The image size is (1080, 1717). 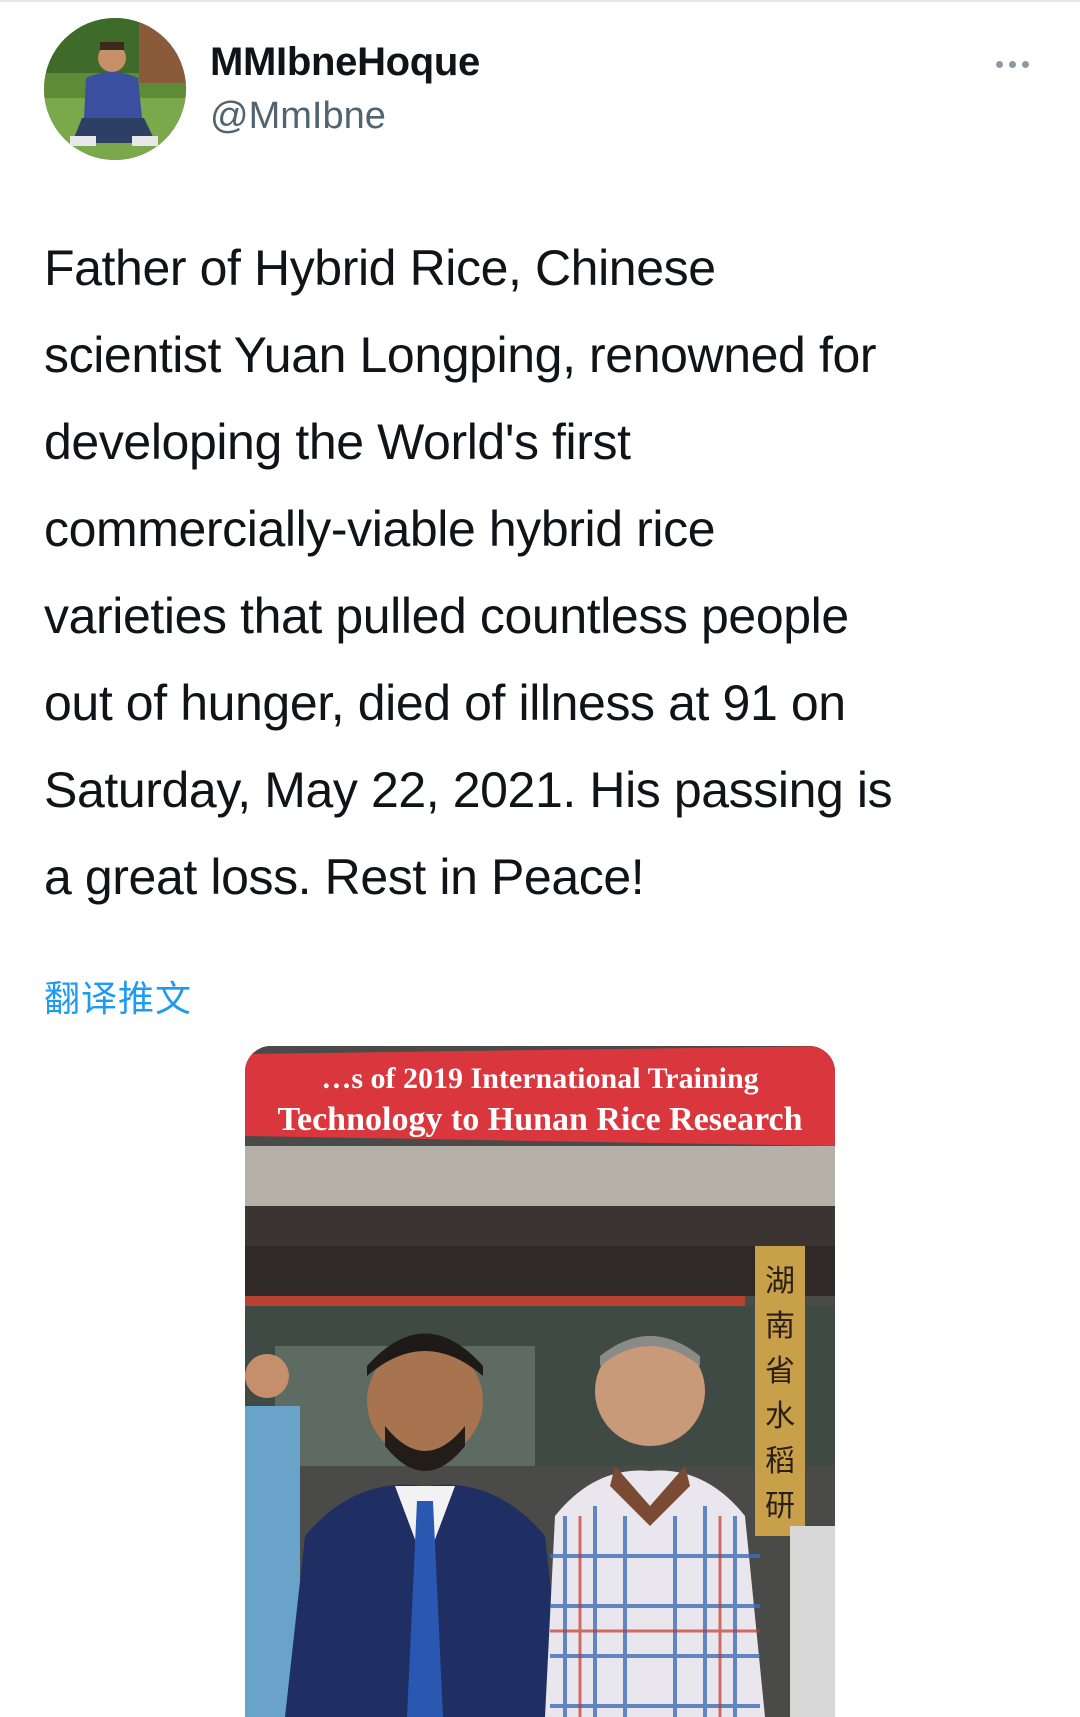 What do you see at coordinates (445, 703) in the screenshot?
I see `tweet-text-line: out of hunger, died of illness at 91 on` at bounding box center [445, 703].